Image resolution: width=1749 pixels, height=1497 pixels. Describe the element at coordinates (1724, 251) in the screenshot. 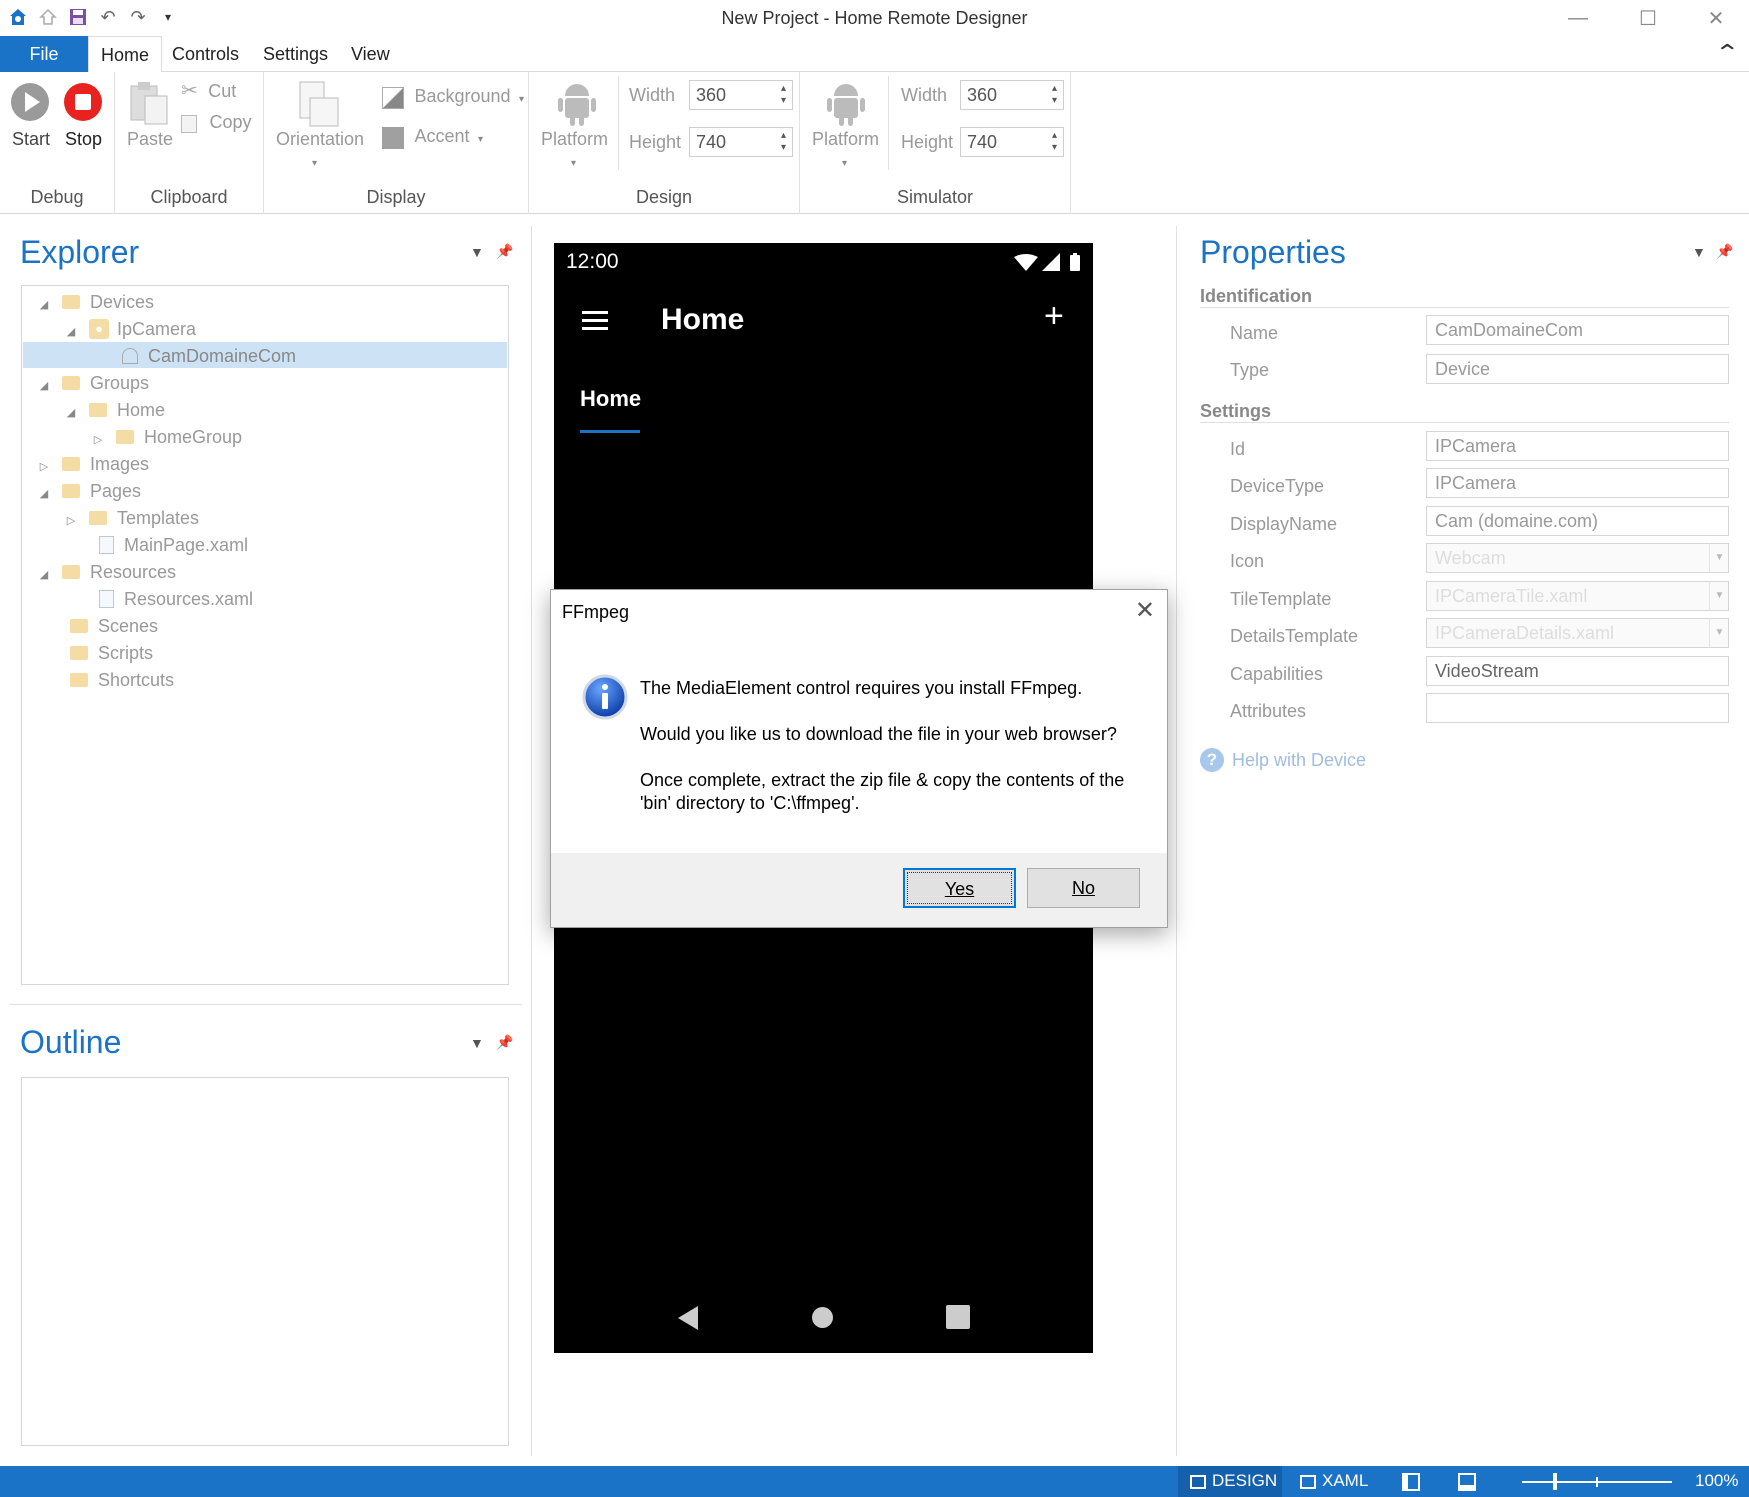

I see `properties-pin-icon: 📌` at that location.